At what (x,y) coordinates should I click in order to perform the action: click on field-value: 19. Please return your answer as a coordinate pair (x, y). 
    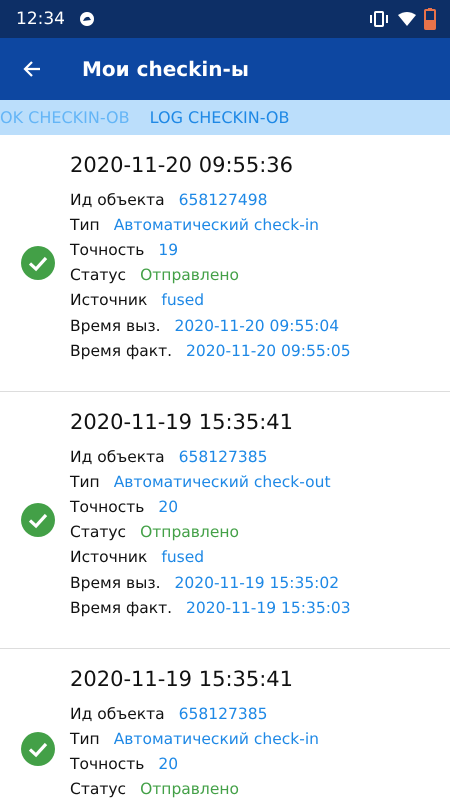
    Looking at the image, I should click on (168, 249).